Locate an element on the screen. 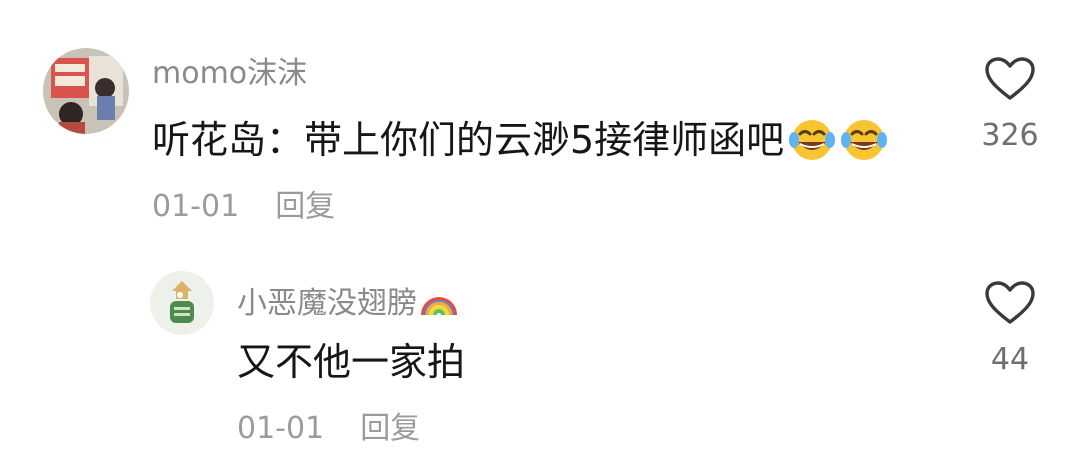  username: 小恶魔没翅膀 is located at coordinates (348, 302).